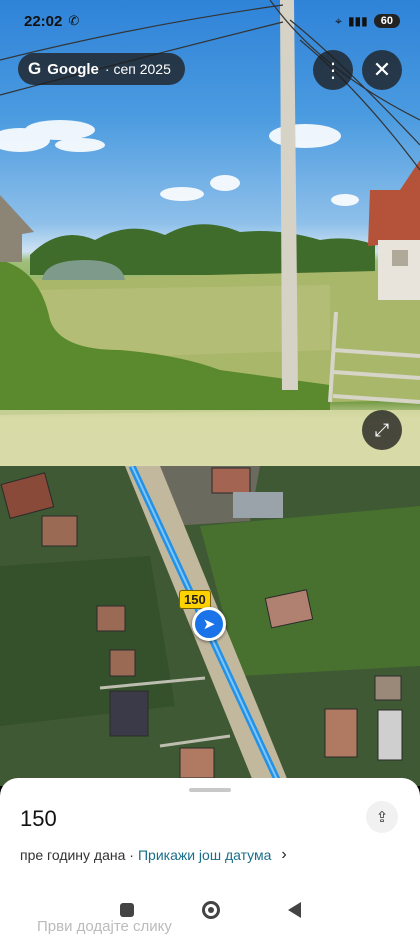 This screenshot has height=934, width=420. Describe the element at coordinates (74, 20) in the screenshot. I see `call-icon: ✆` at that location.